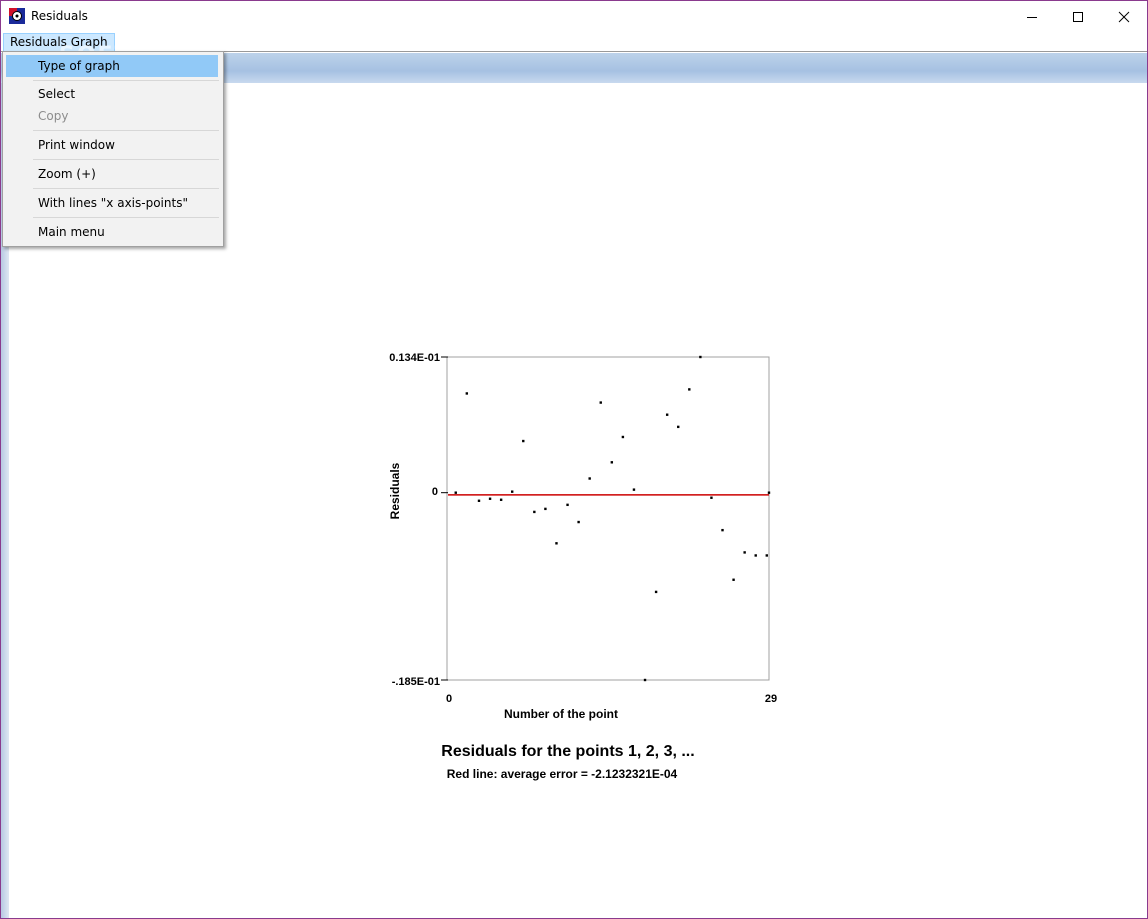  I want to click on y-tick-label-zero: 0, so click(435, 492).